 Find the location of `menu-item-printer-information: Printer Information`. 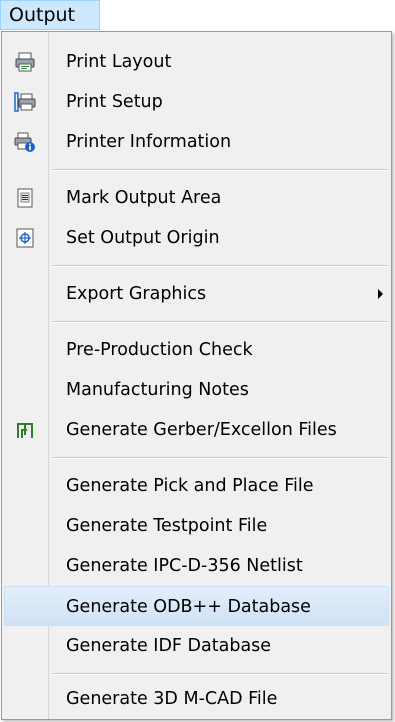

menu-item-printer-information: Printer Information is located at coordinates (196, 142).